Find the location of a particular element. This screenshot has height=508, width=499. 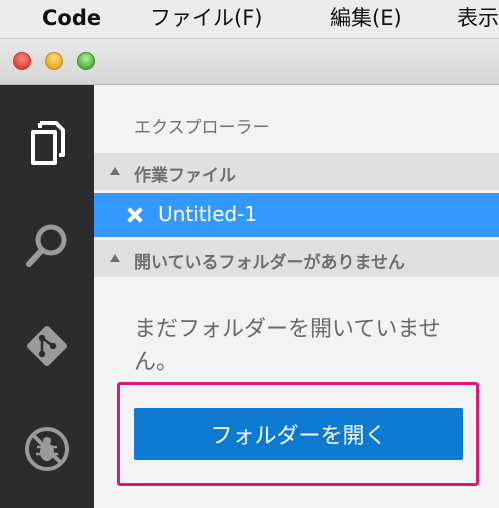

open-folder-button: フォルダーを開く is located at coordinates (298, 434).